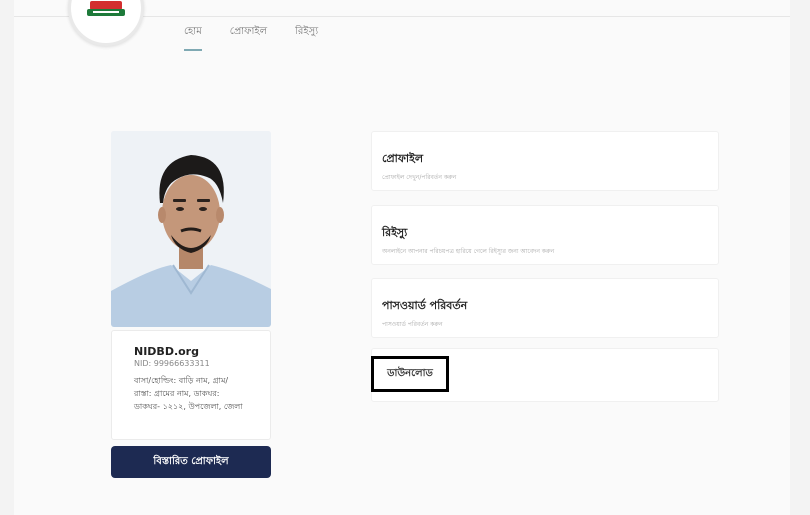 The image size is (810, 515). Describe the element at coordinates (106, 8) in the screenshot. I see `emblem-icon` at that location.